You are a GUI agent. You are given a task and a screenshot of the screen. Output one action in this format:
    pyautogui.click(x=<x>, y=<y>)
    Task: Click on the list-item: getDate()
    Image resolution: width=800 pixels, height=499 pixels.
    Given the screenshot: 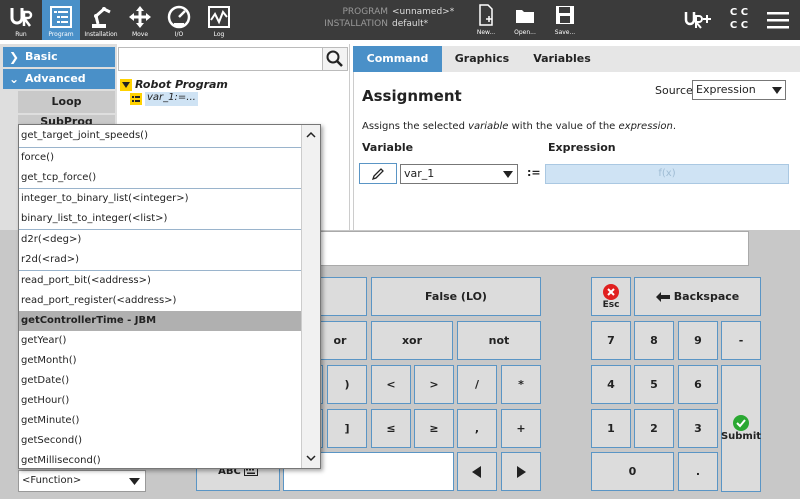 What is the action you would take?
    pyautogui.click(x=160, y=381)
    